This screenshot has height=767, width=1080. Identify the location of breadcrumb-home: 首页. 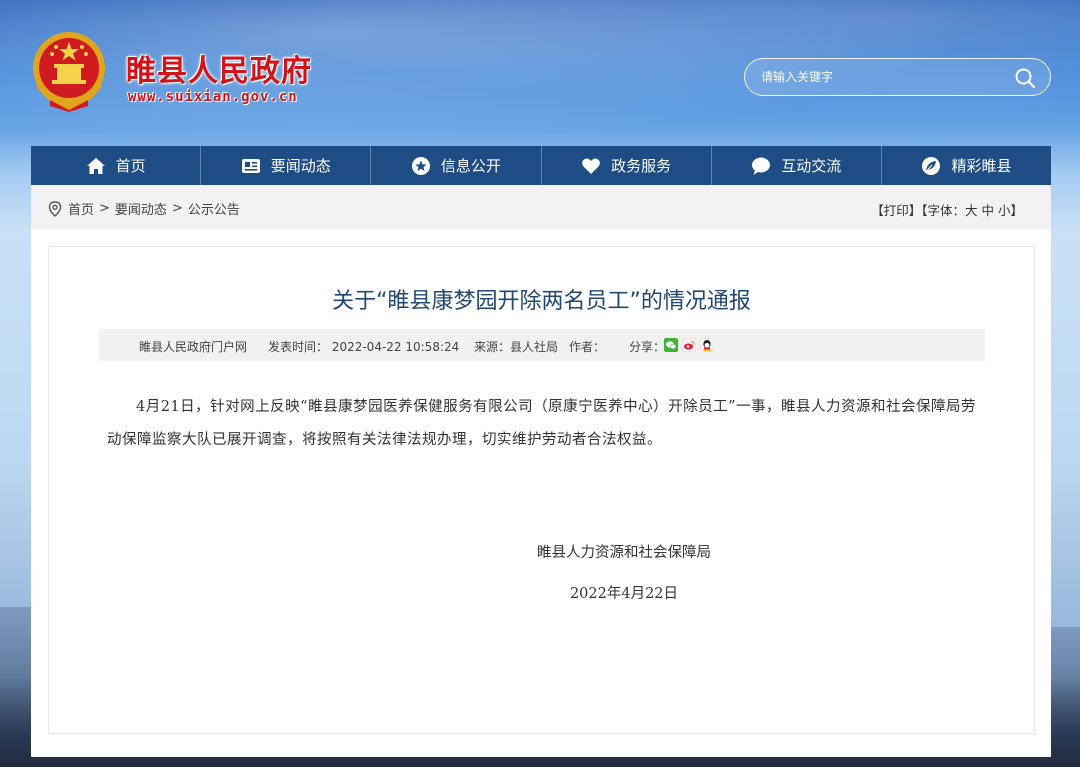
(81, 208).